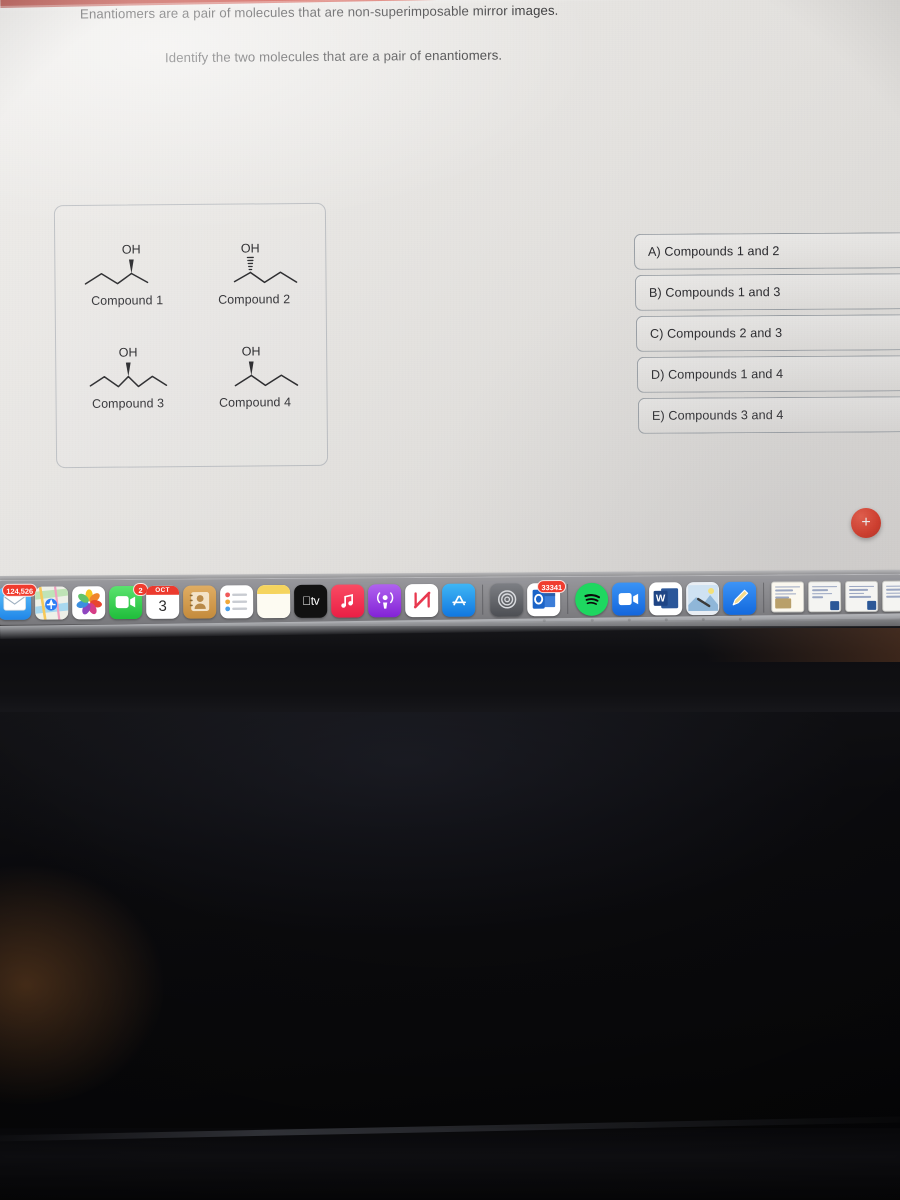 Image resolution: width=900 pixels, height=1200 pixels. I want to click on appstore-icon, so click(459, 600).